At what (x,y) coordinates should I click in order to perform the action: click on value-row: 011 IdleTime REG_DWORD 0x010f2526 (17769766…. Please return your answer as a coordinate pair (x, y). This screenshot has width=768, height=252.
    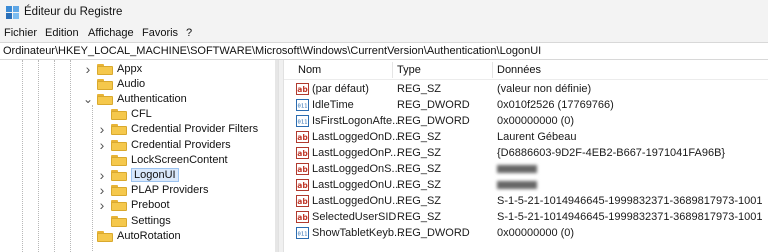
    Looking at the image, I should click on (526, 105).